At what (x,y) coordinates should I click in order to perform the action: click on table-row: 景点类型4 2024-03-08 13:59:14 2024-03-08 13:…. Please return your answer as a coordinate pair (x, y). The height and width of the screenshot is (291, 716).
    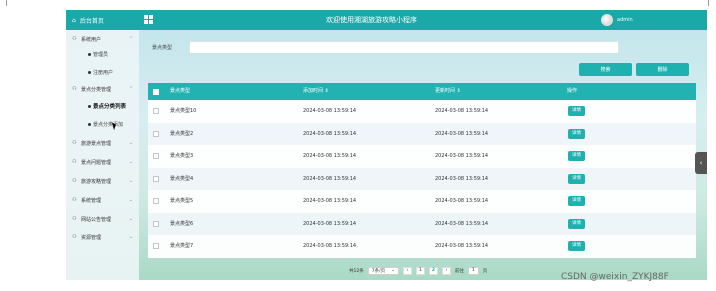
    Looking at the image, I should click on (422, 178).